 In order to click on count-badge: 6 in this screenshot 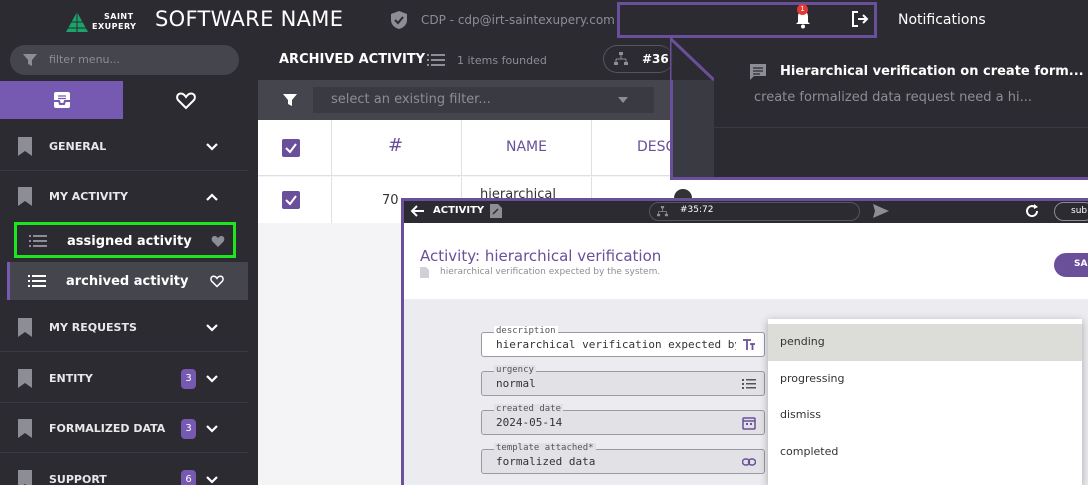, I will do `click(188, 477)`.